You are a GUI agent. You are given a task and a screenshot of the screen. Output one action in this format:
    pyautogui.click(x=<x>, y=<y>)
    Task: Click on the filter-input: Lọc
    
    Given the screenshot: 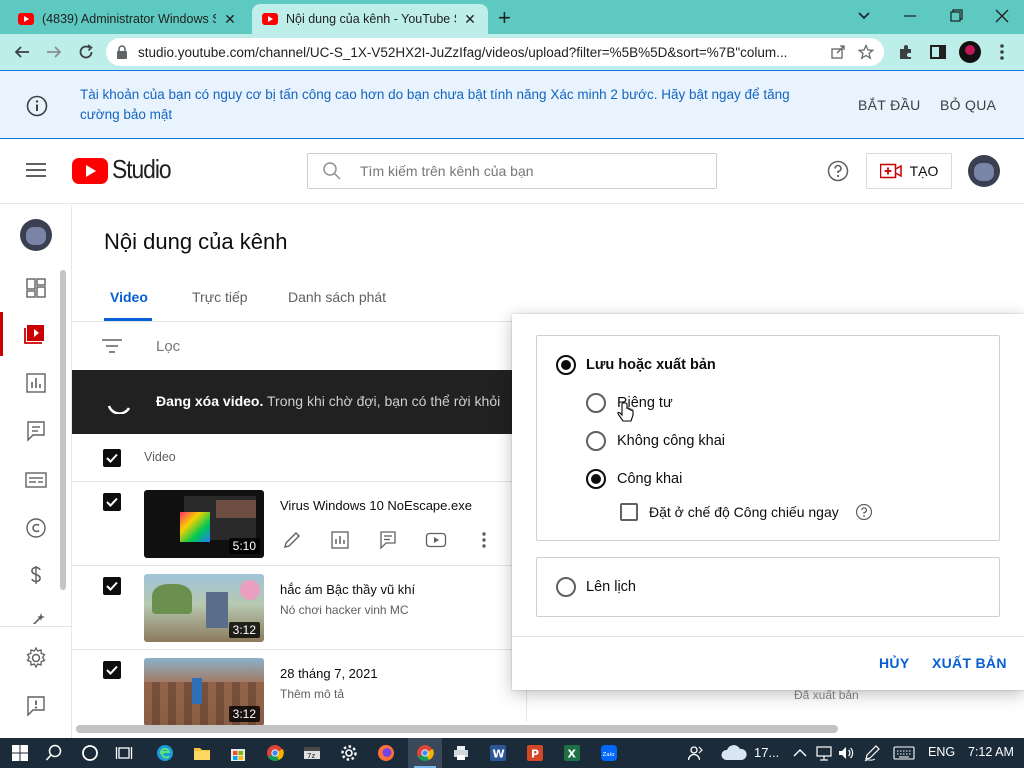 What is the action you would take?
    pyautogui.click(x=168, y=346)
    